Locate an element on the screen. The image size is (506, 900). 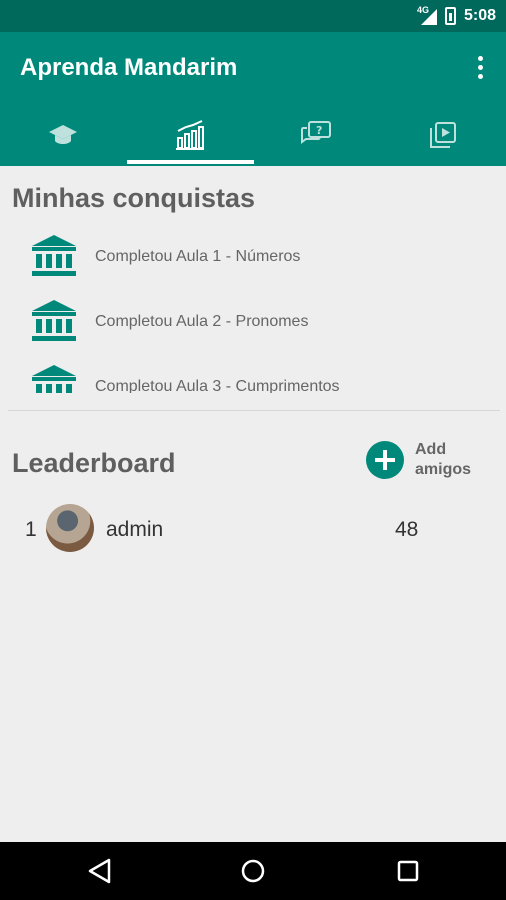
list-item: Completou Aula 1 - Números is located at coordinates (253, 257).